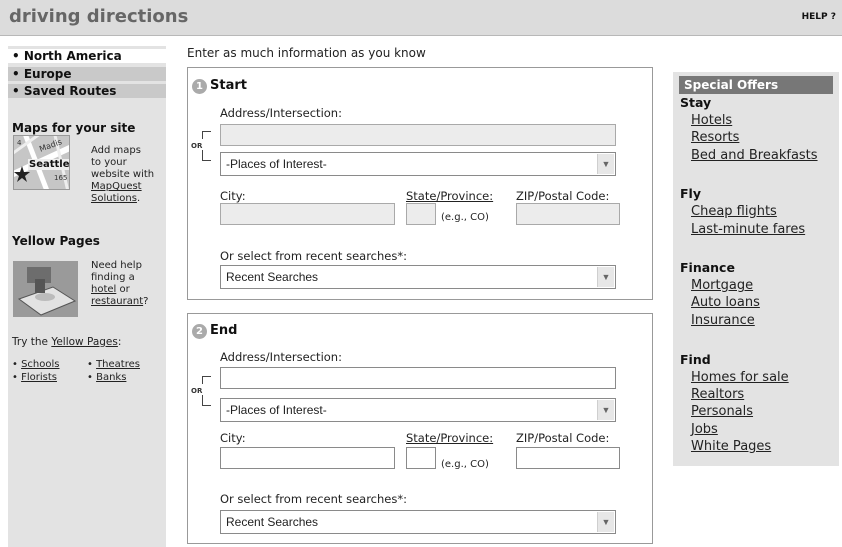 Image resolution: width=842 pixels, height=547 pixels. I want to click on start-city-label: City:, so click(233, 196).